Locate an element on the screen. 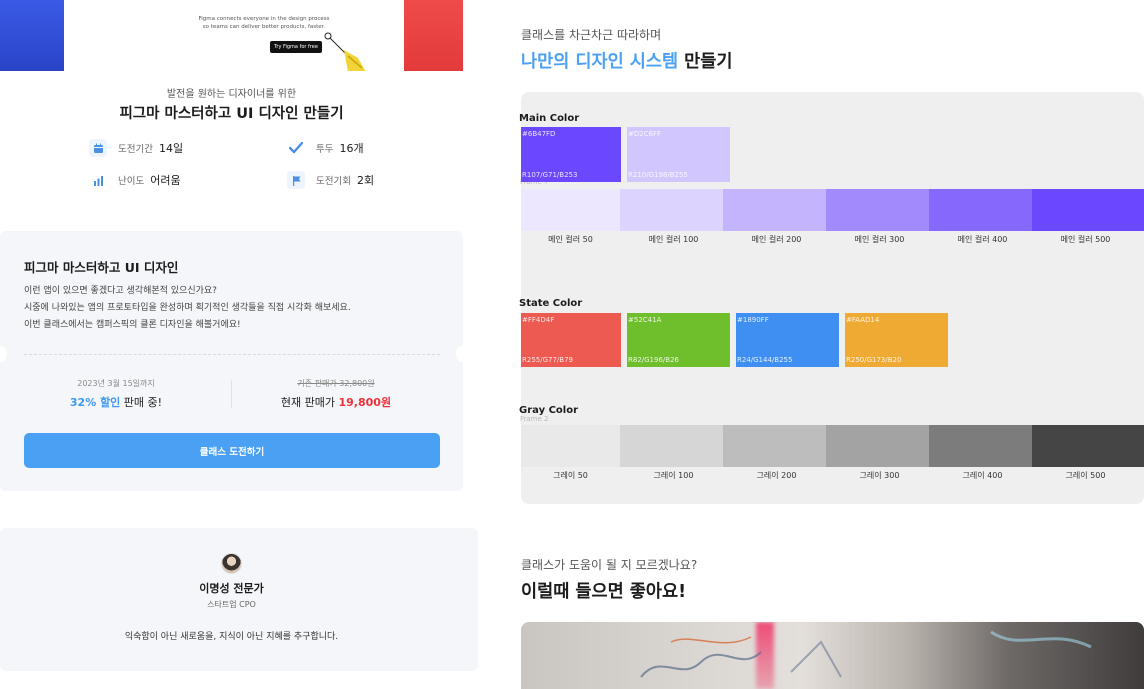 The width and height of the screenshot is (1144, 689). gray-tone-label: 그레이 50 is located at coordinates (570, 475).